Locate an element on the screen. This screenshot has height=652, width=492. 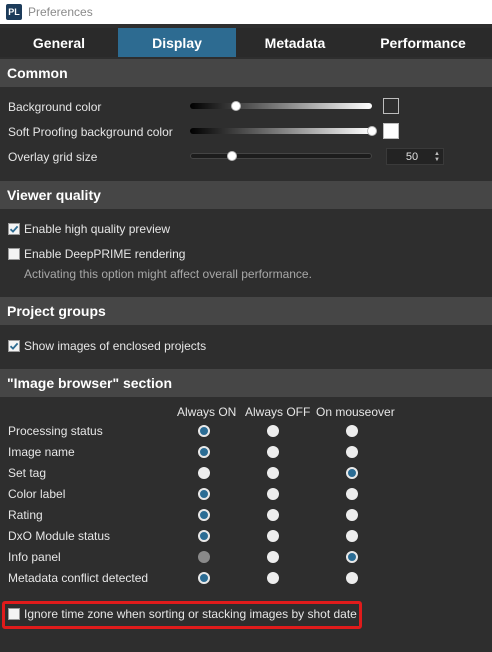
radio-dxo-module-status-always-on is located at coordinates (204, 536).